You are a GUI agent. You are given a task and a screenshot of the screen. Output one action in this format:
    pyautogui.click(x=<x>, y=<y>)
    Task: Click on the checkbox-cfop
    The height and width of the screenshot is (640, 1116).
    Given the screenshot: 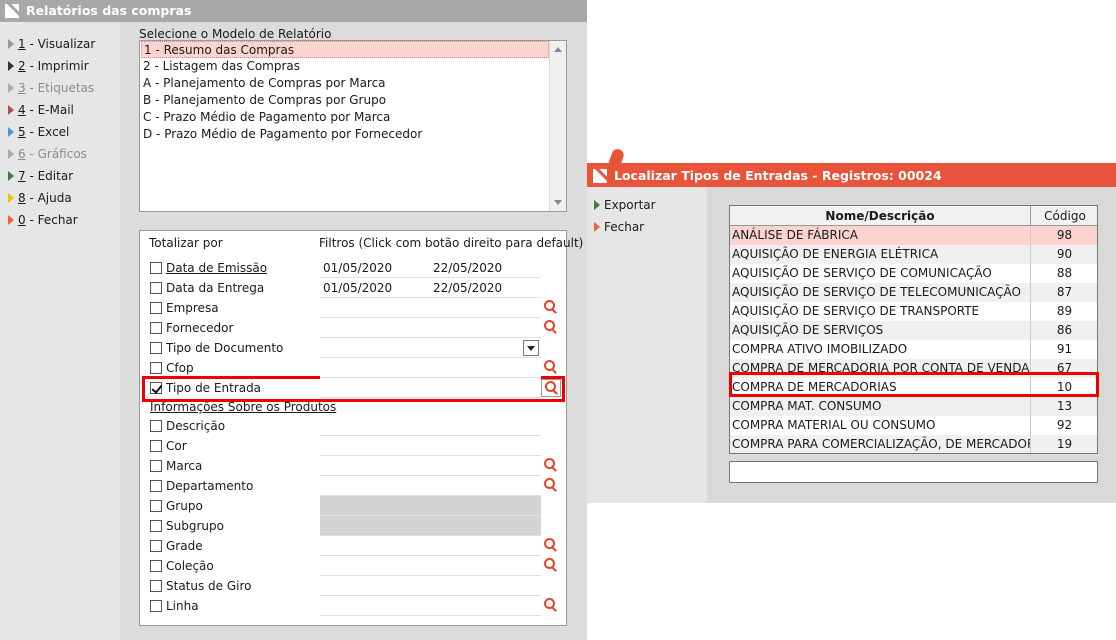 What is the action you would take?
    pyautogui.click(x=156, y=368)
    